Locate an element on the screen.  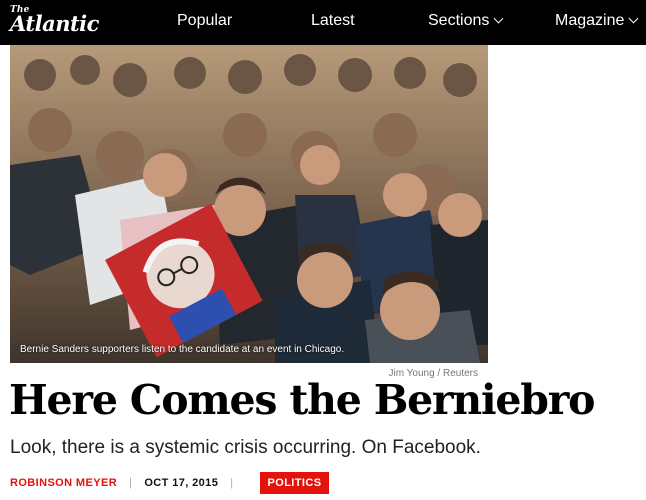
nav-magazine: Magazine is located at coordinates (597, 21).